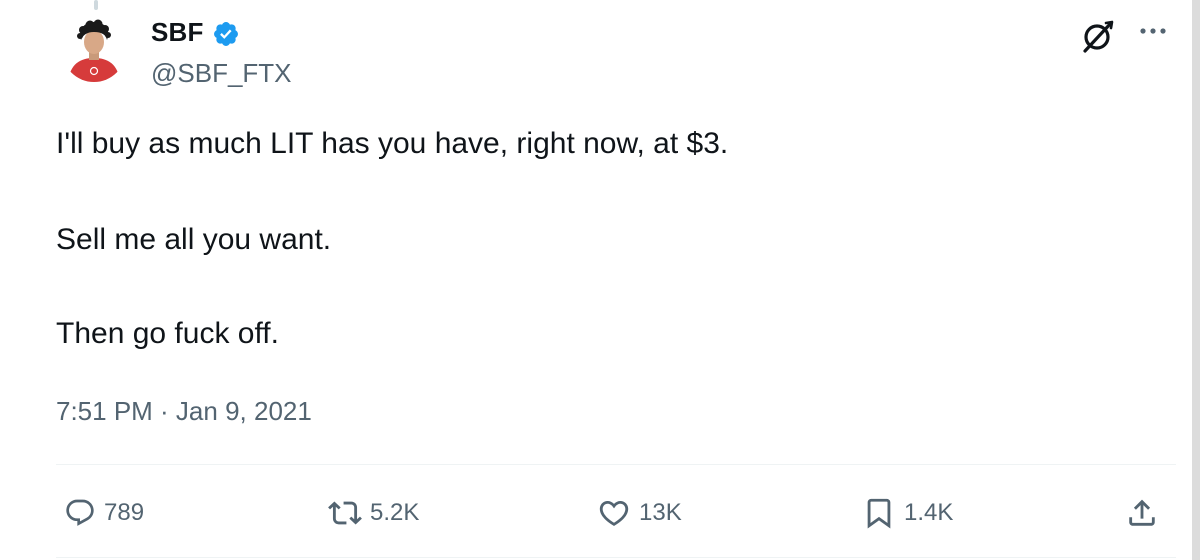  Describe the element at coordinates (167, 333) in the screenshot. I see `tweet-text-line: Then go fuck off.` at that location.